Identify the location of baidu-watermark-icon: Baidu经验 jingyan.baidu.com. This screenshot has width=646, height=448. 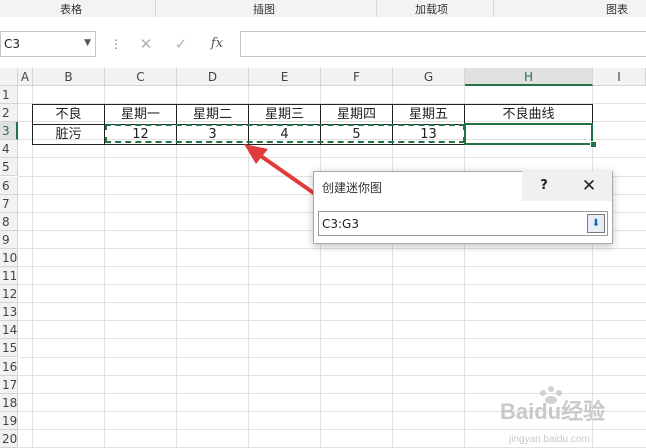
(552, 415).